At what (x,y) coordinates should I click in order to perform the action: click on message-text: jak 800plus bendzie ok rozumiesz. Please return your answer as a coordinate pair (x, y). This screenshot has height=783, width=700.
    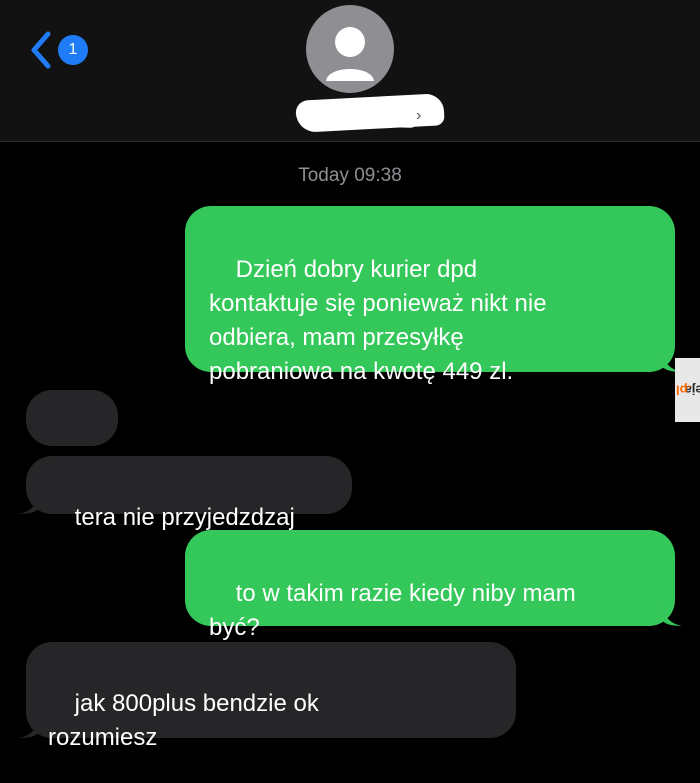
    Looking at the image, I should click on (183, 720).